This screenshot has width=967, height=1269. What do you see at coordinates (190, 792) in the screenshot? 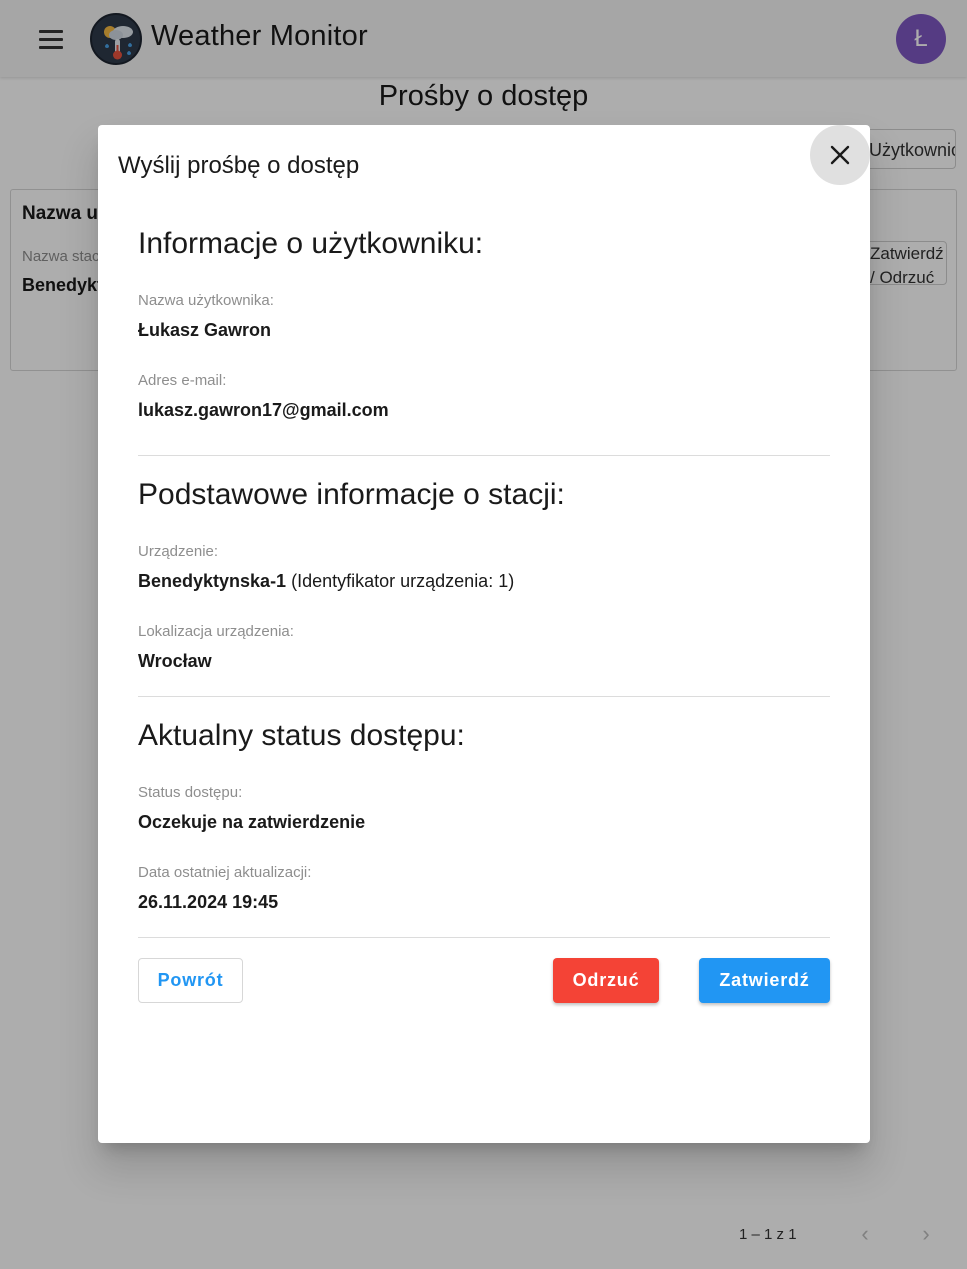
I see `status-label: Status dostępu:` at bounding box center [190, 792].